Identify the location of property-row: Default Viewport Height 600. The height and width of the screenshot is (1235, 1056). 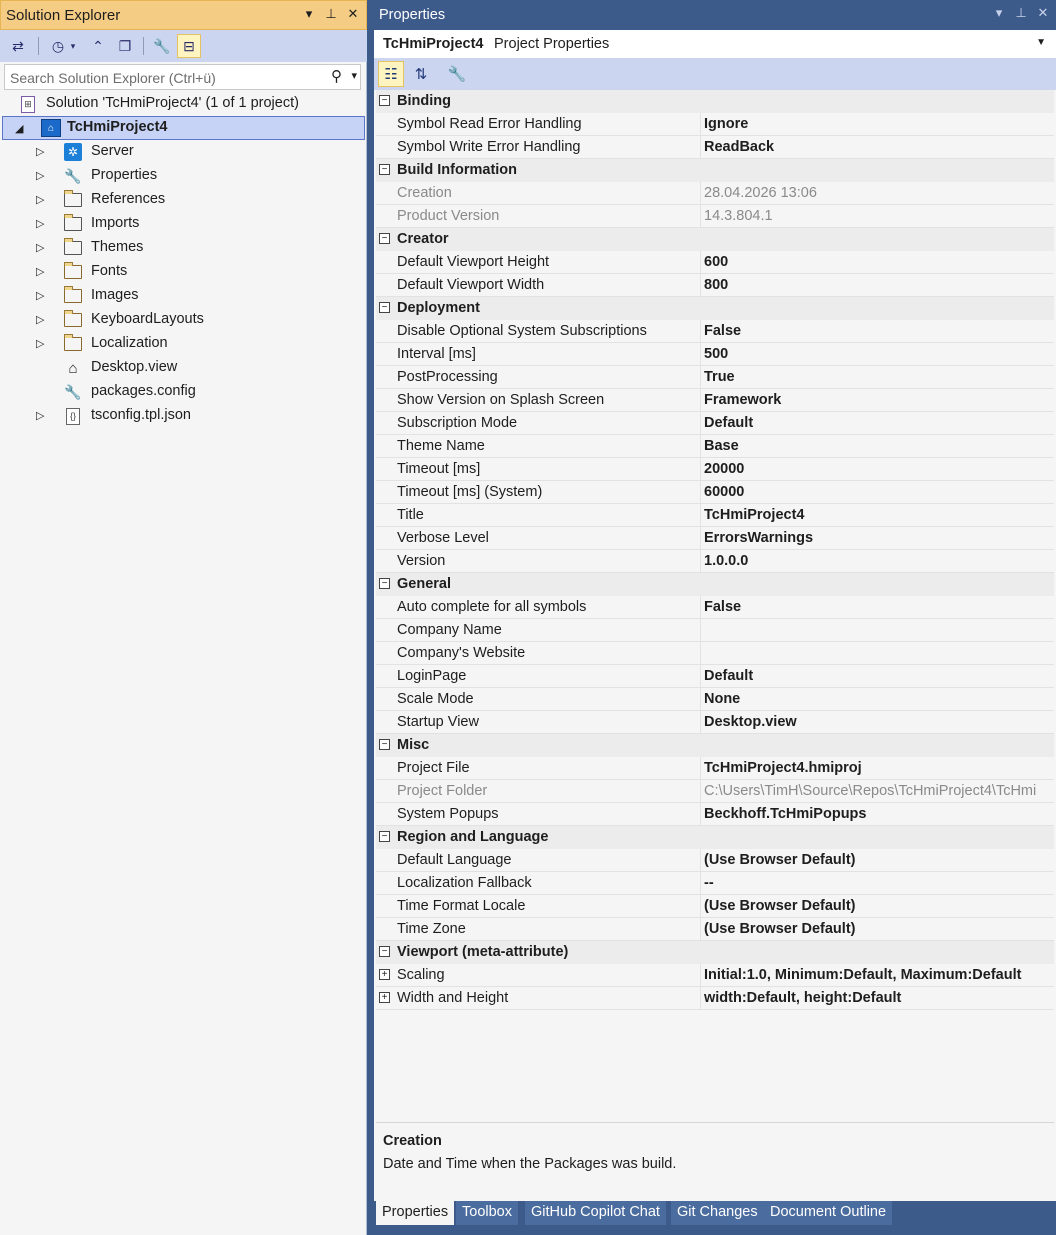
(715, 262).